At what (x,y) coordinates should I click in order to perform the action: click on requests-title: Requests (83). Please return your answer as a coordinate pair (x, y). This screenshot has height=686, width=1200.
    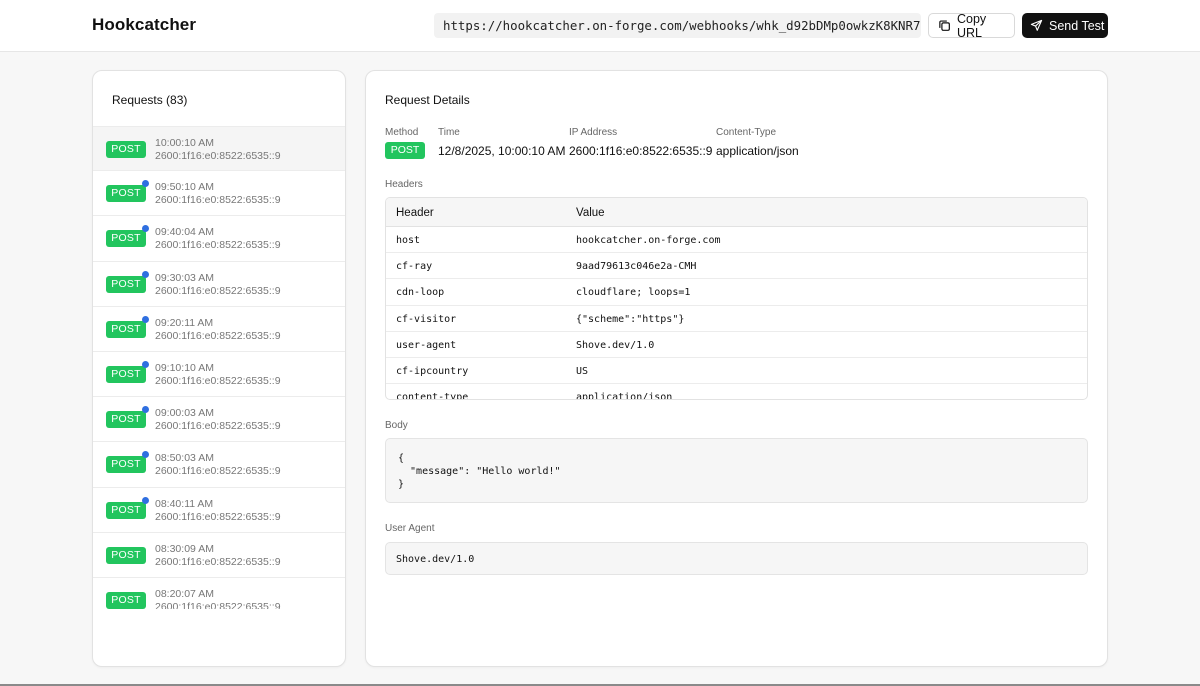
    Looking at the image, I should click on (150, 100).